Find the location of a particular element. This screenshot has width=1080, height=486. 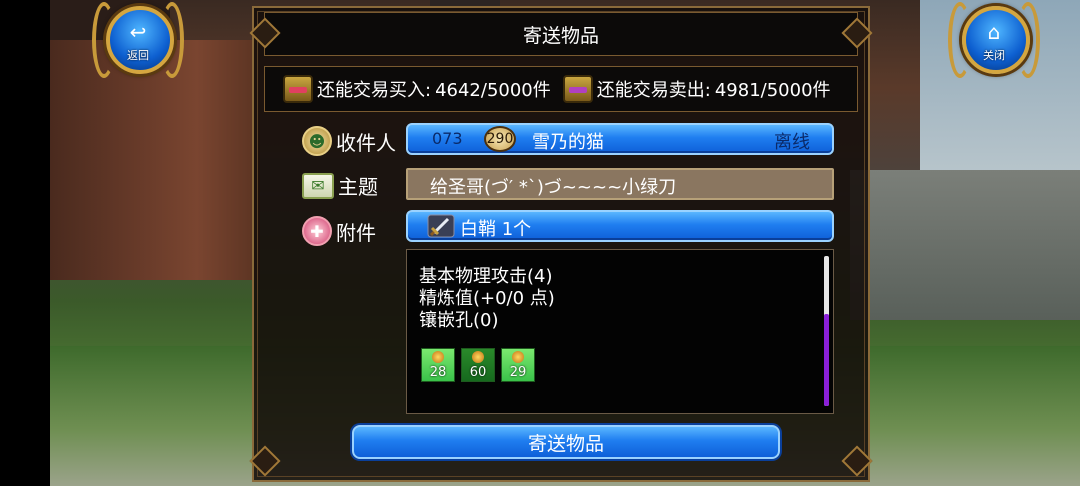

dialog-title-bar: 寄送物品 is located at coordinates (561, 34).